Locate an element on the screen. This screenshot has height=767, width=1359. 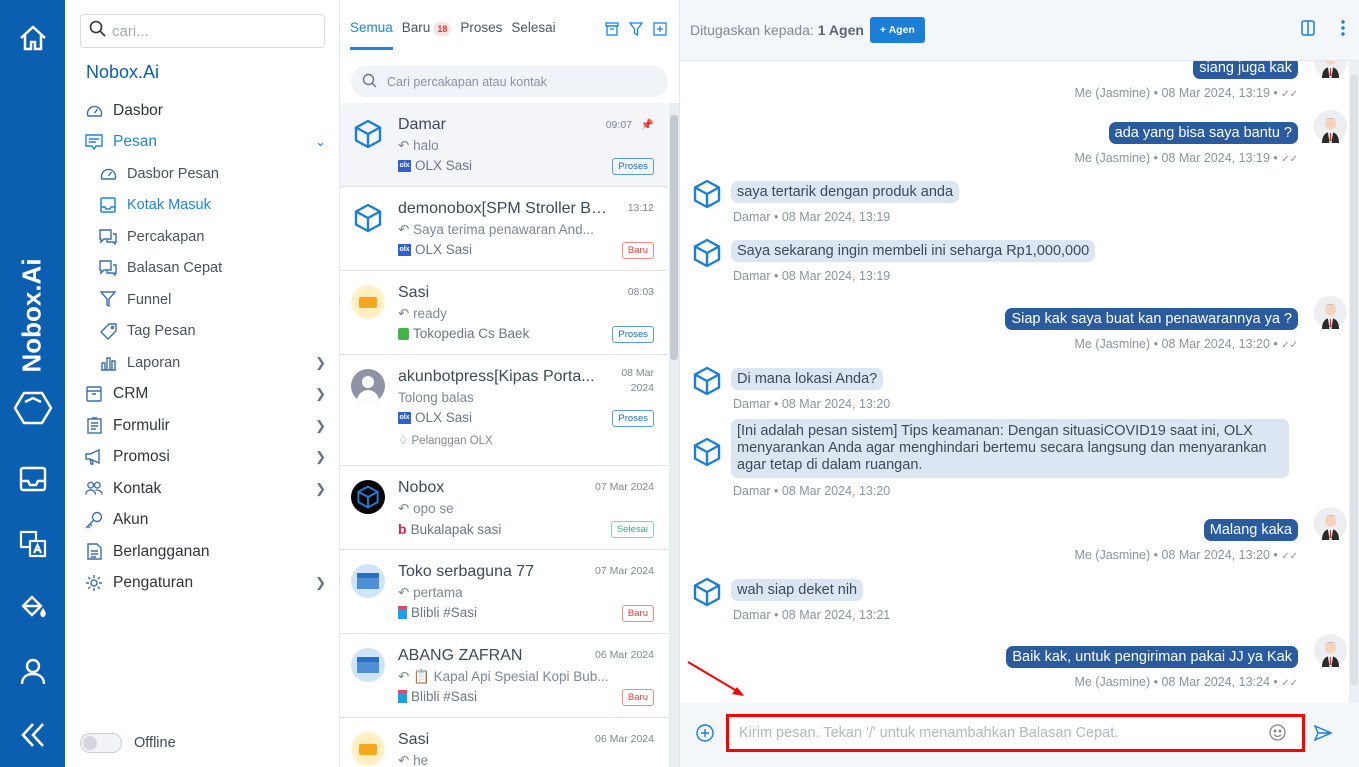
sidebar-item-percakapan: Percakapan is located at coordinates (202, 237).